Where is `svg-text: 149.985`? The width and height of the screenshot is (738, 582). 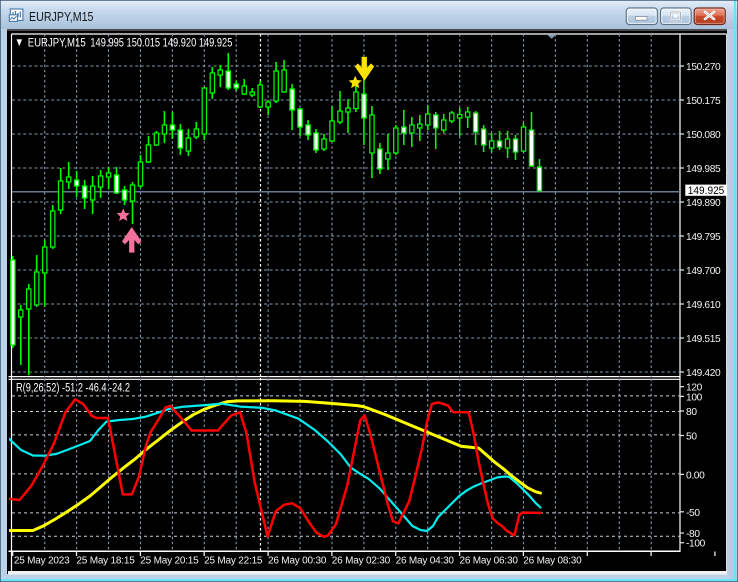
svg-text: 149.985 is located at coordinates (703, 169).